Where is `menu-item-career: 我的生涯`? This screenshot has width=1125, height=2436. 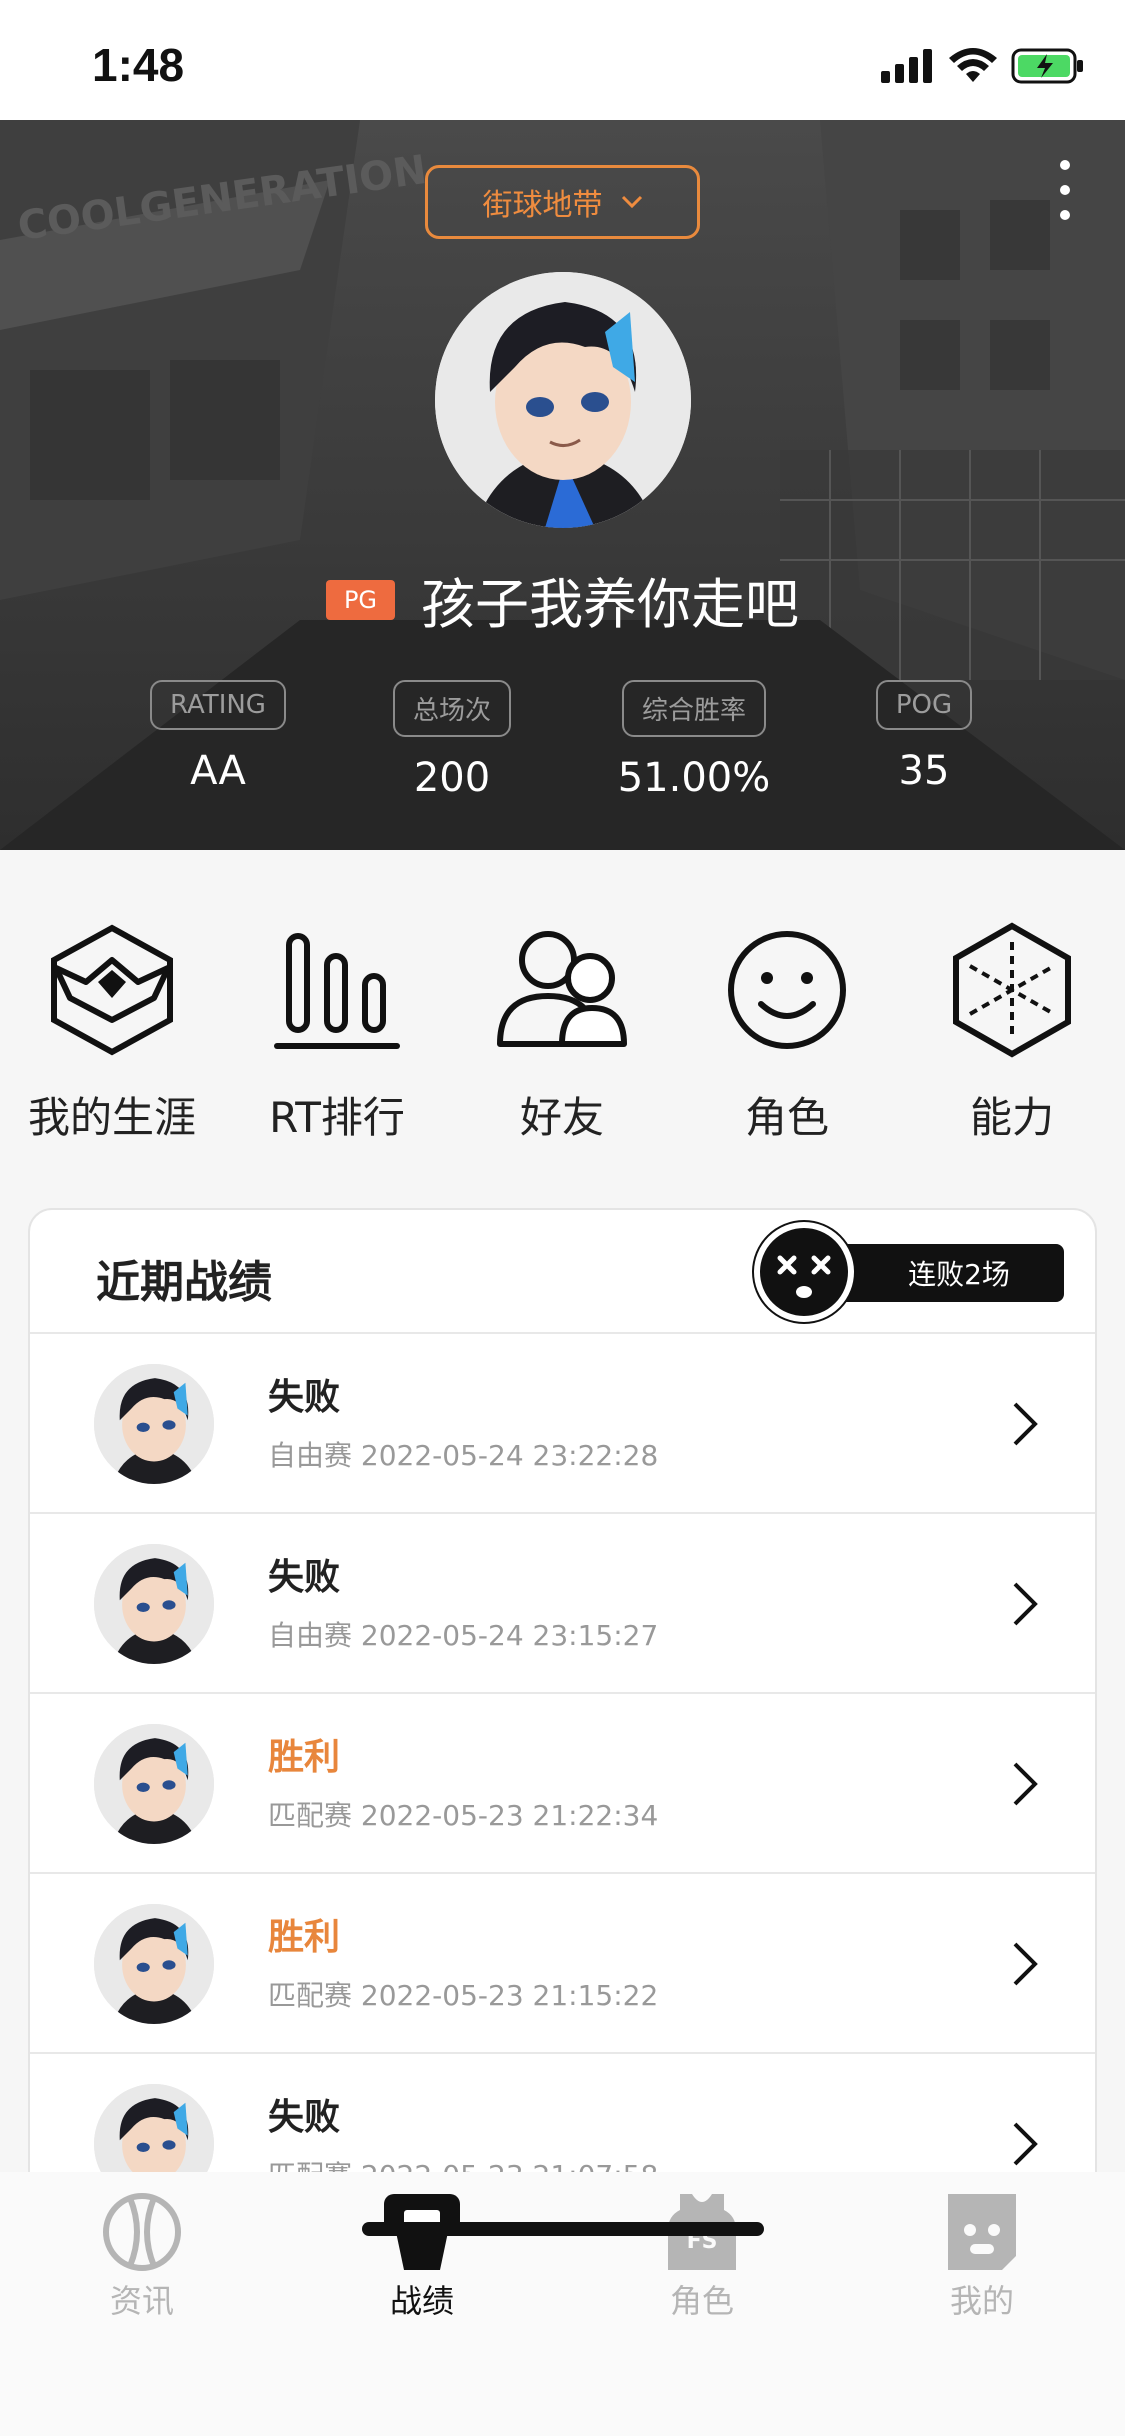
menu-item-career: 我的生涯 is located at coordinates (112, 1032).